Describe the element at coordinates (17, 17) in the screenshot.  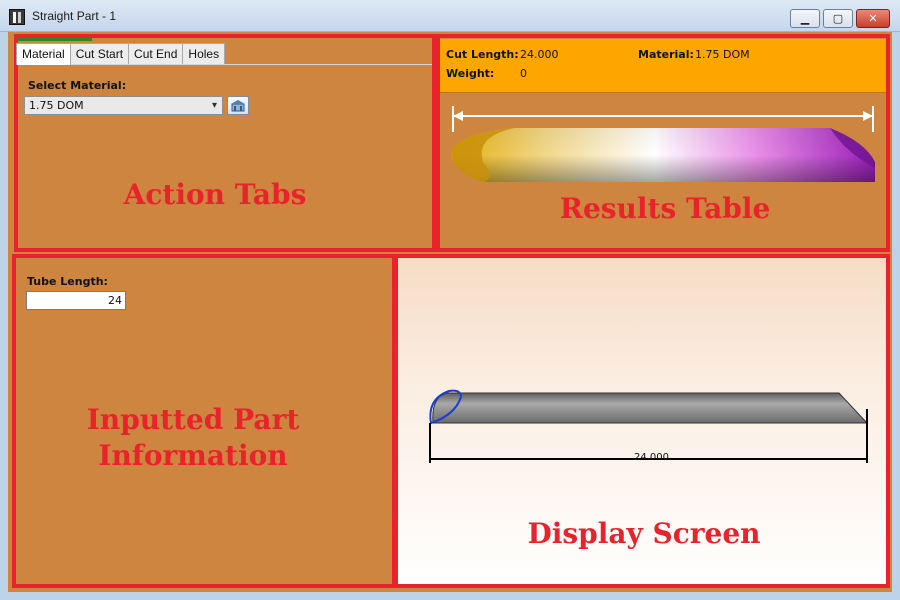
I see `app-icon` at that location.